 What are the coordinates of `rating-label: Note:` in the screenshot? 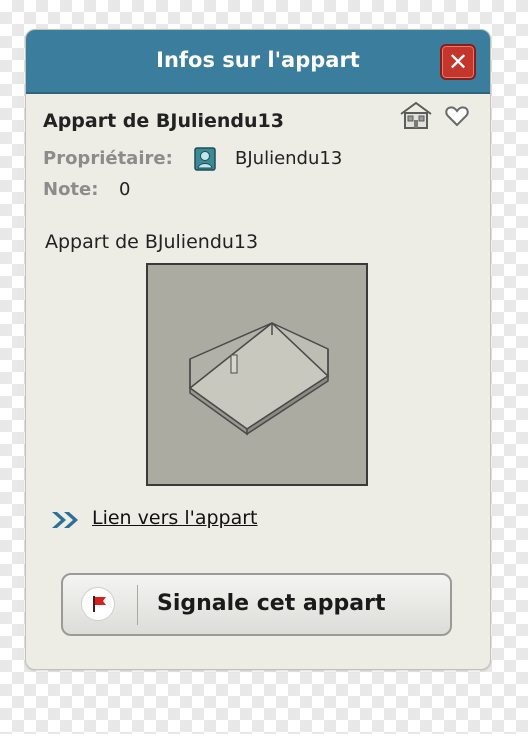 It's located at (71, 189).